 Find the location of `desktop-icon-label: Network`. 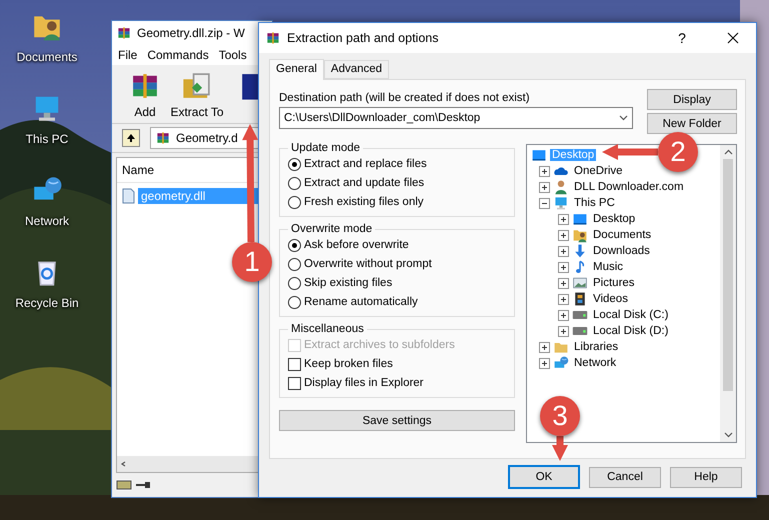

desktop-icon-label: Network is located at coordinates (46, 221).